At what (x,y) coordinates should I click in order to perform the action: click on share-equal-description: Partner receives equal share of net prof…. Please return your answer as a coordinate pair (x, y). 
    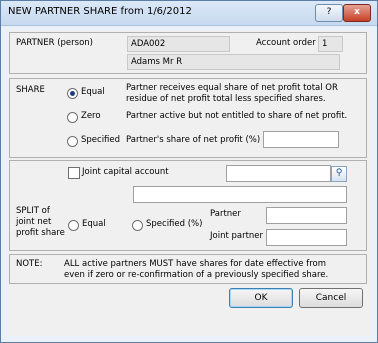
    Looking at the image, I should click on (232, 93).